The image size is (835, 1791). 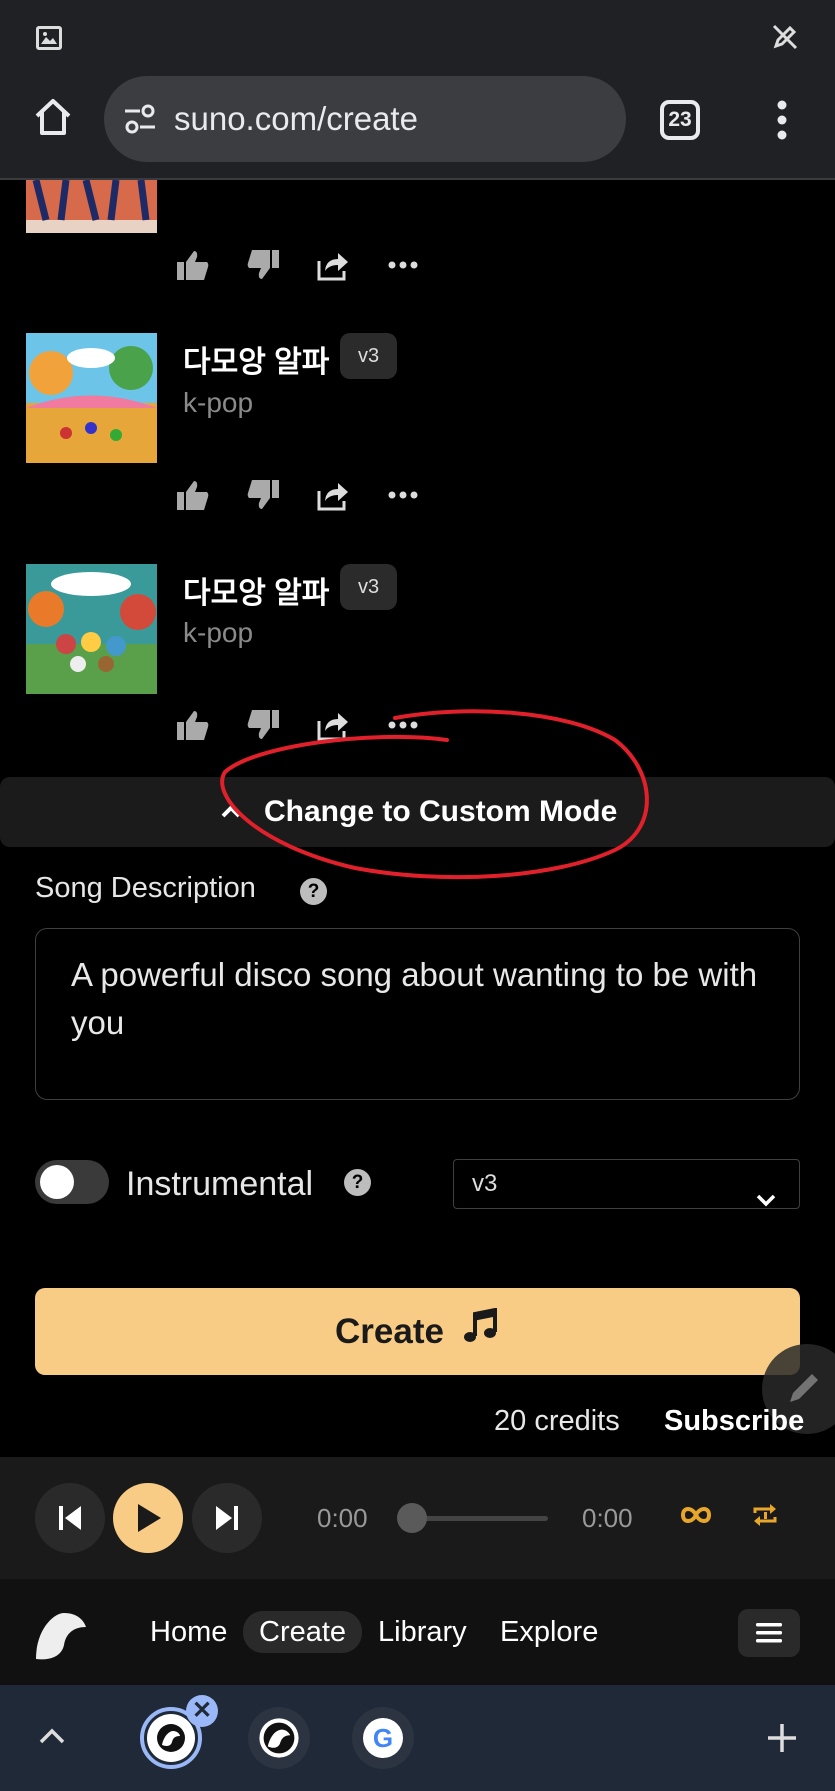 I want to click on subscribe-link: Subscribe, so click(x=734, y=1421).